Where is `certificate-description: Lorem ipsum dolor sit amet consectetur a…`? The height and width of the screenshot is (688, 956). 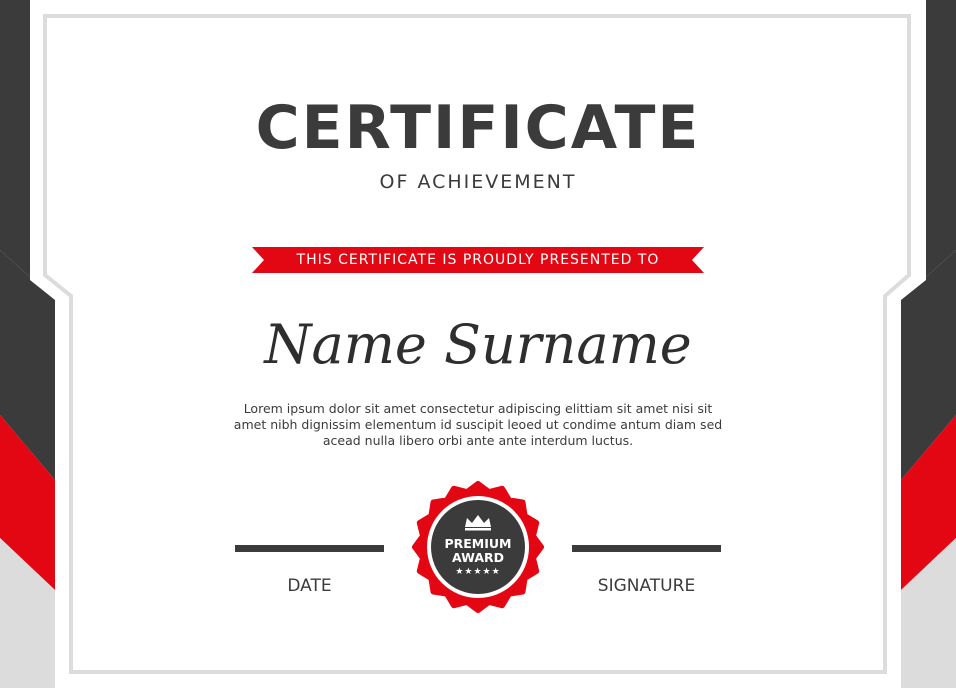 certificate-description: Lorem ipsum dolor sit amet consectetur a… is located at coordinates (478, 425).